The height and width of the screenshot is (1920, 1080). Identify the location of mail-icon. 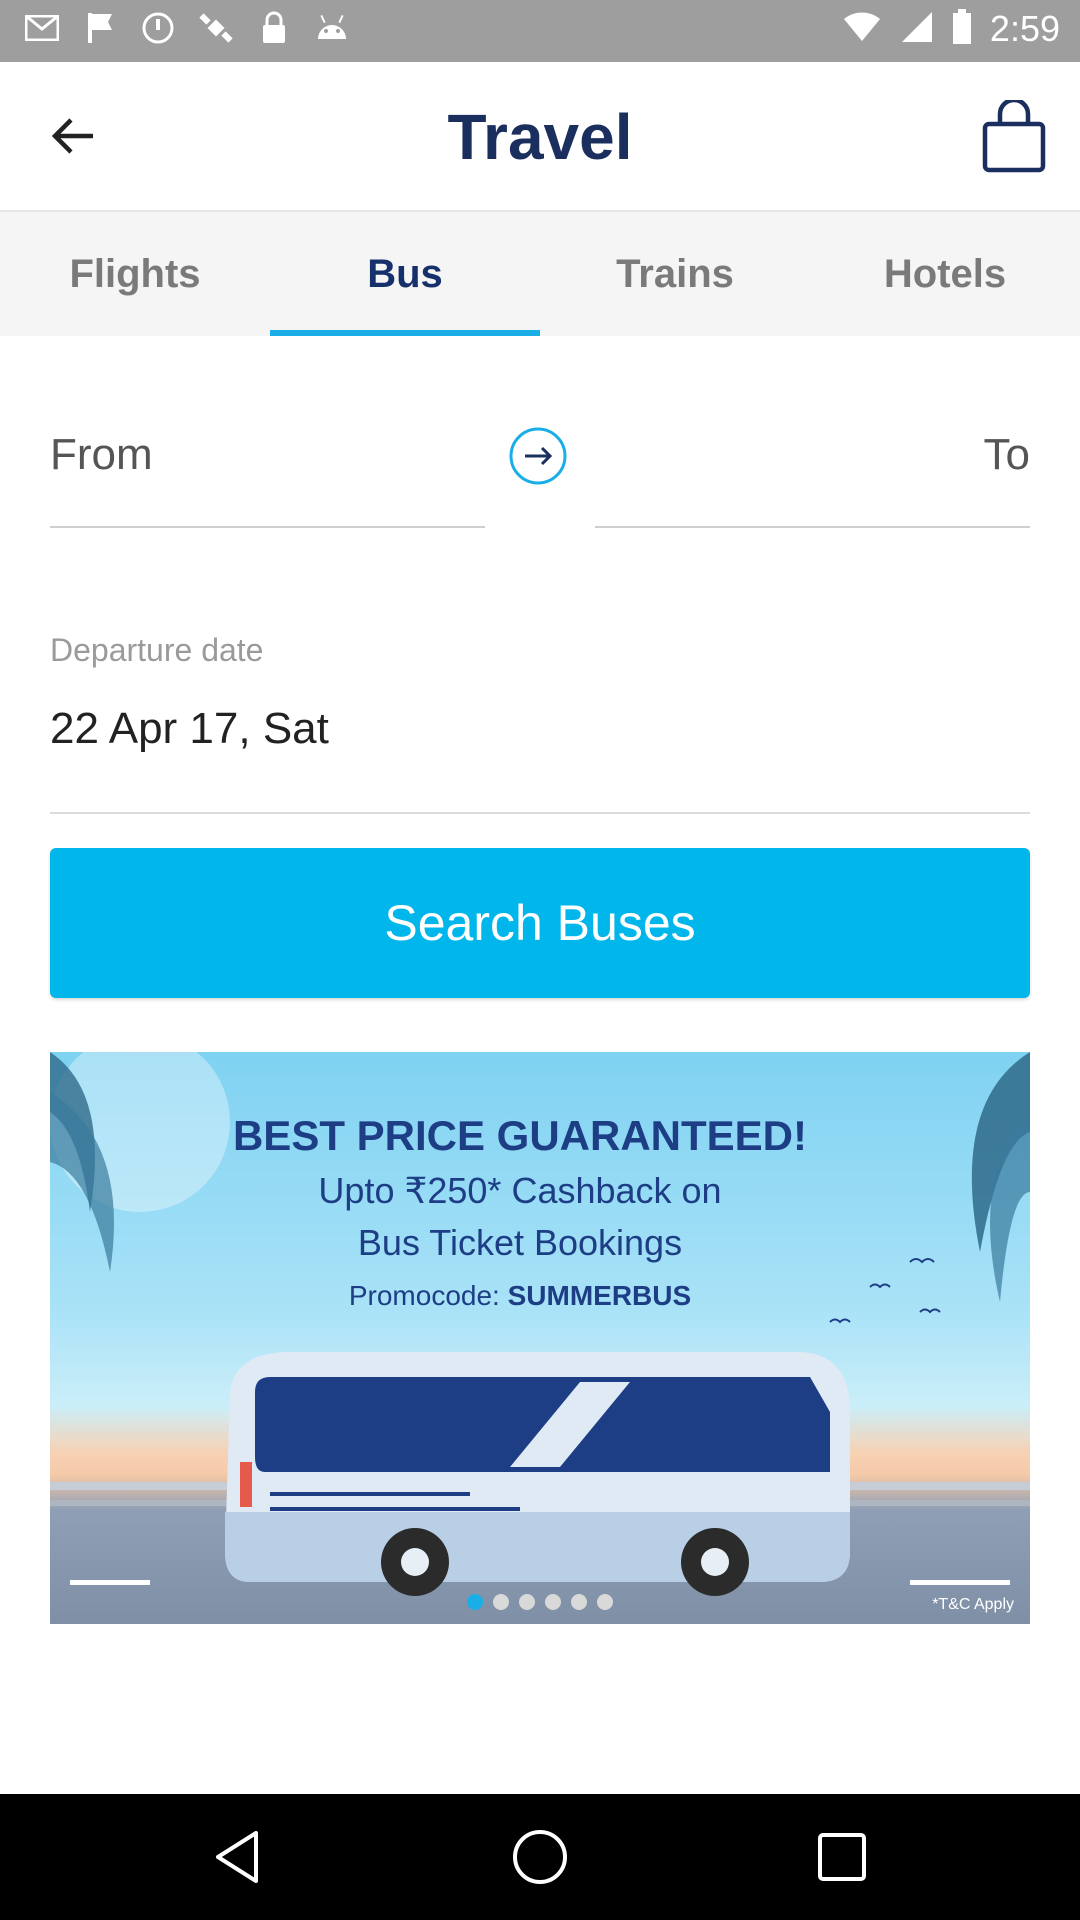
(42, 28).